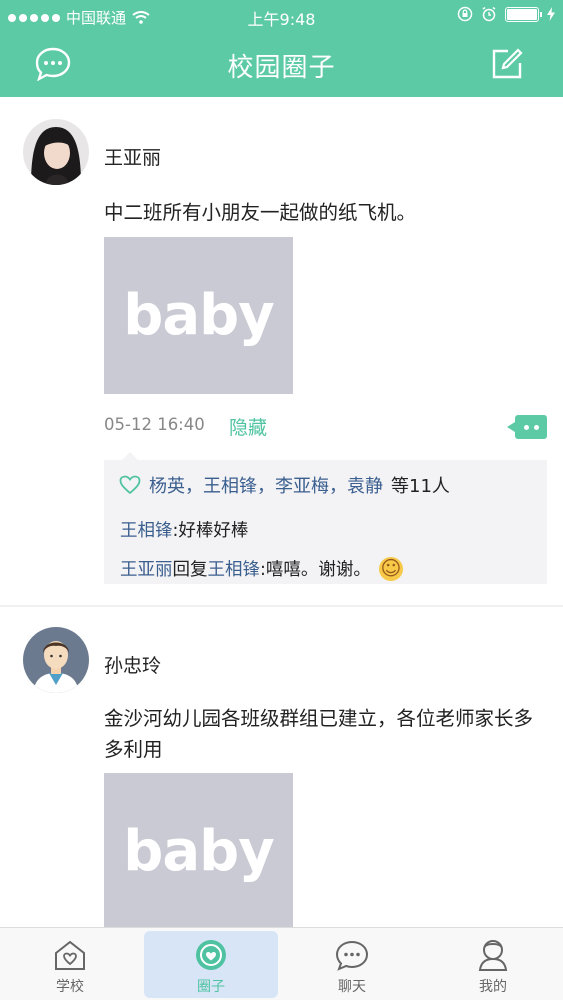 The width and height of the screenshot is (563, 1000). I want to click on heart-outline-icon, so click(130, 485).